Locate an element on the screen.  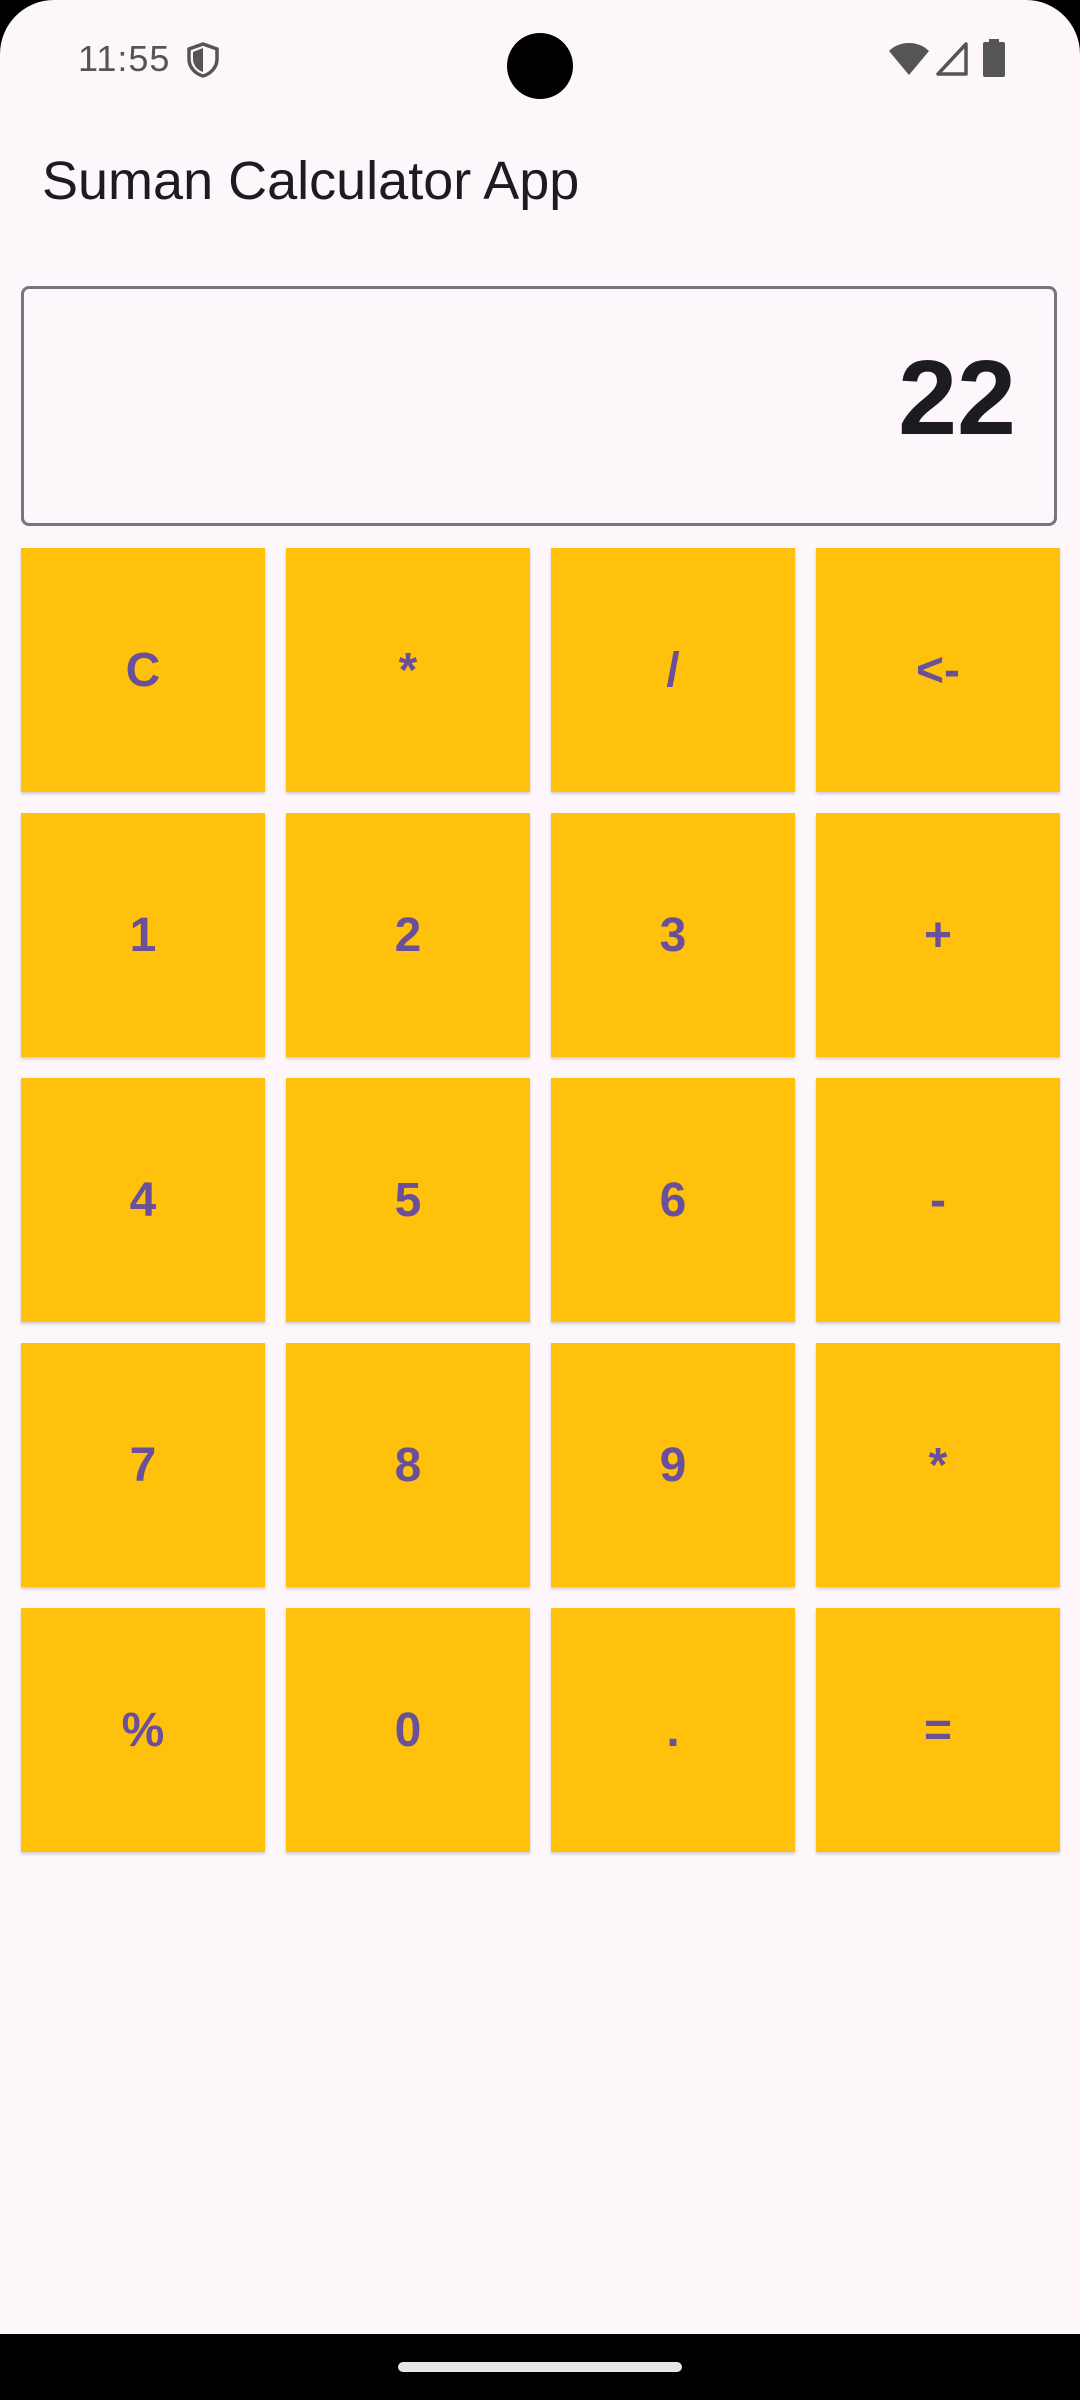
wifi-icon is located at coordinates (909, 59).